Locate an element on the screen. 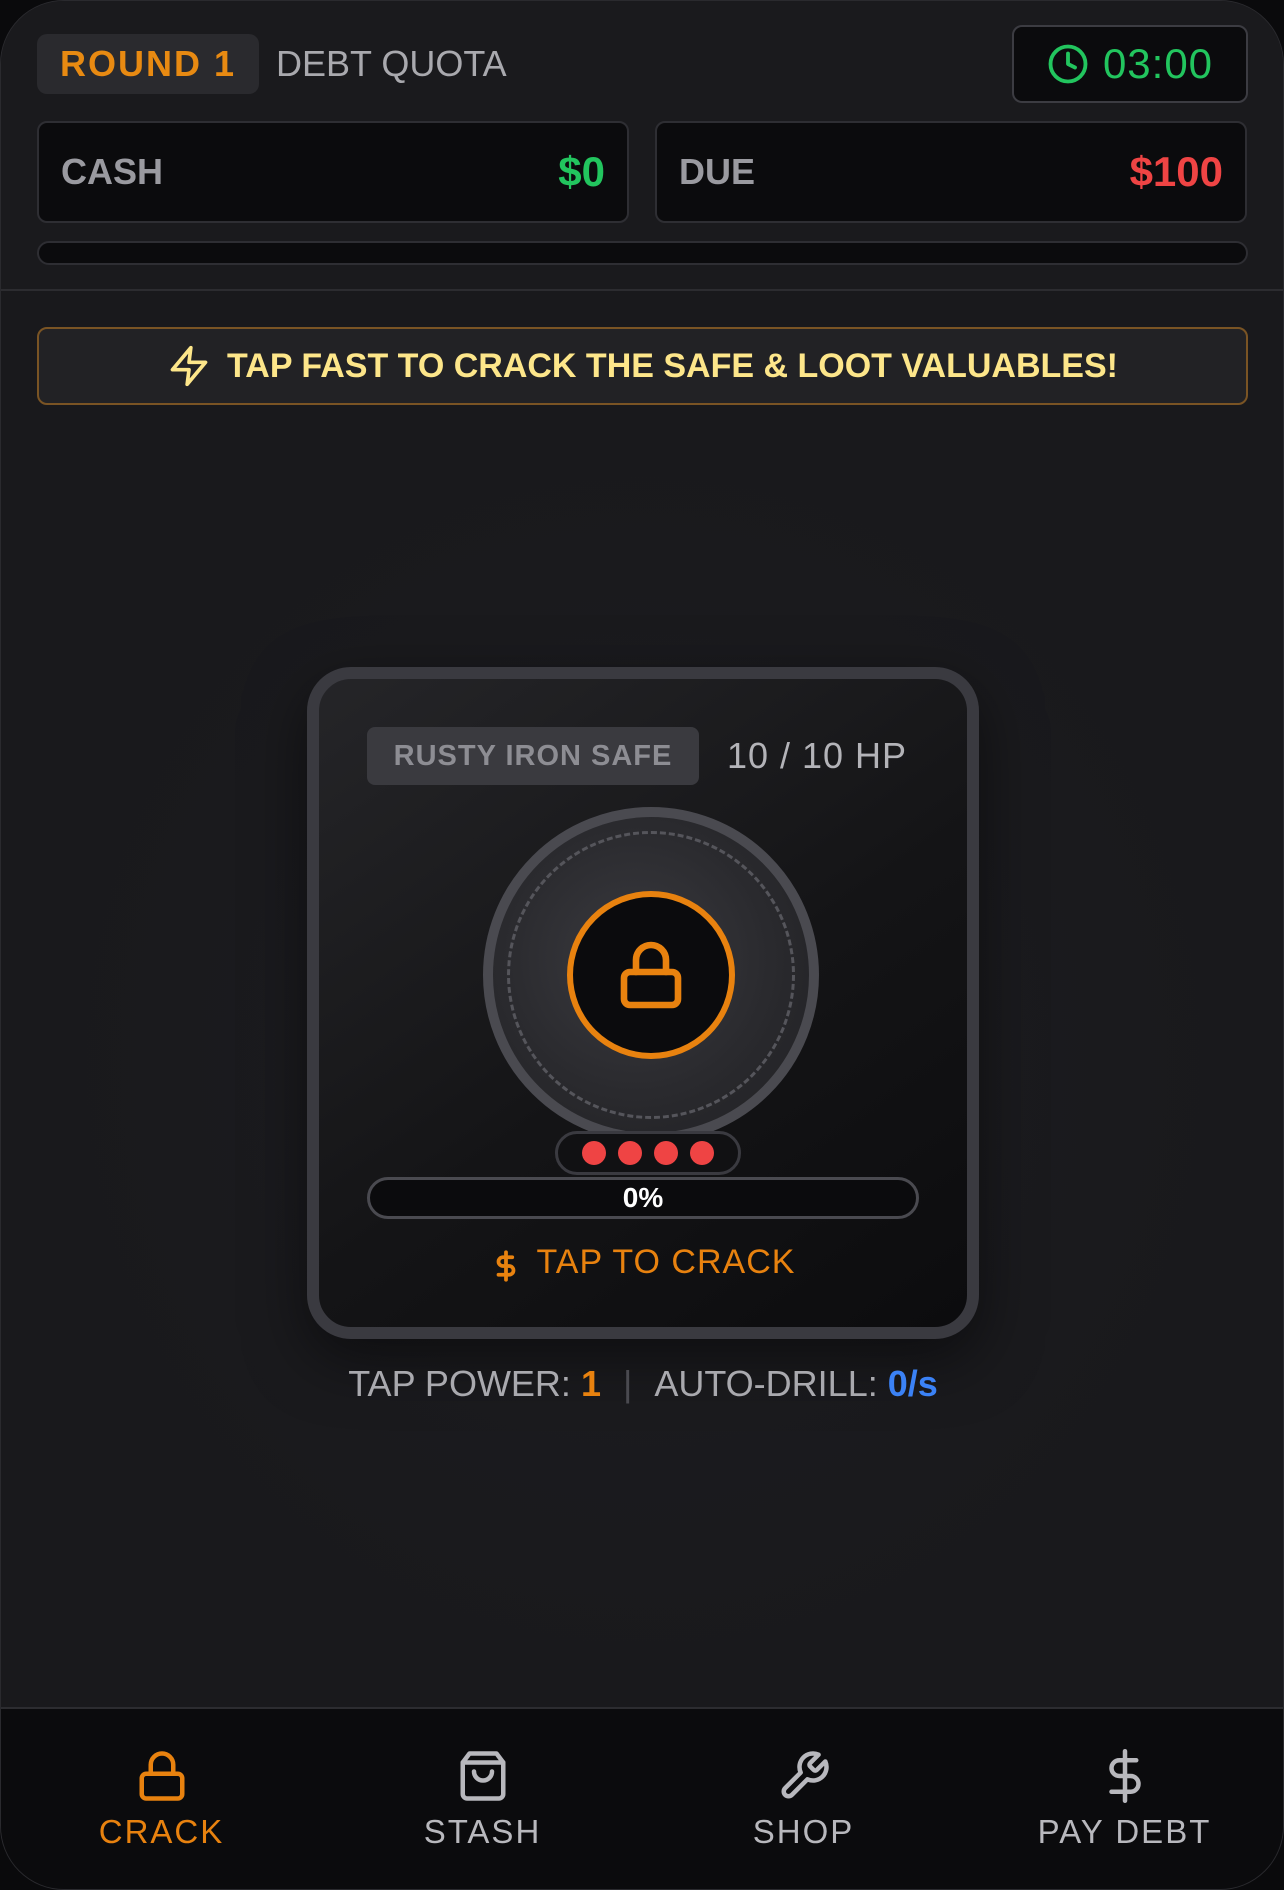 This screenshot has height=1890, width=1284. dial-core is located at coordinates (651, 975).